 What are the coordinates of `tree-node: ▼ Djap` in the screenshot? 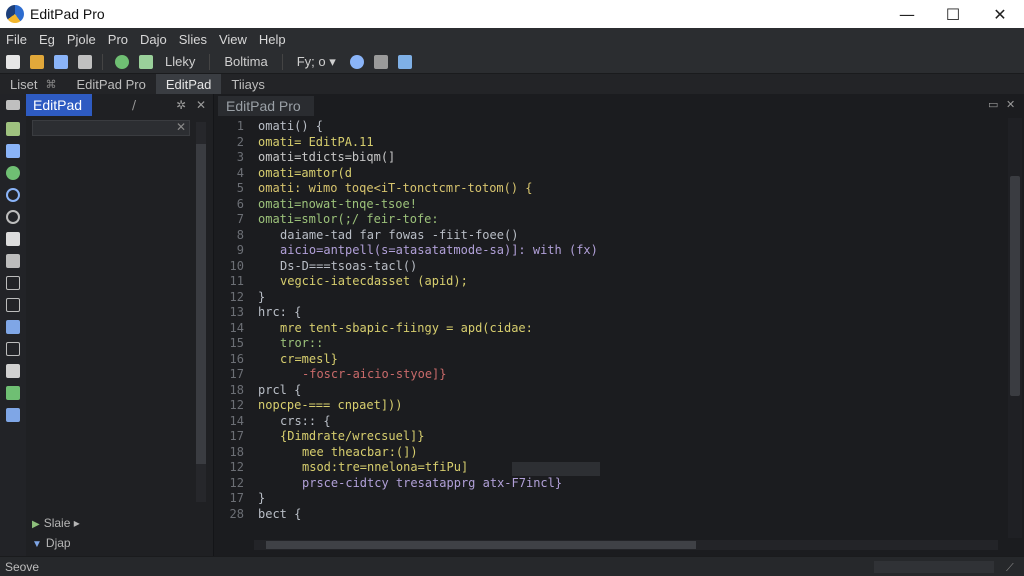 It's located at (51, 543).